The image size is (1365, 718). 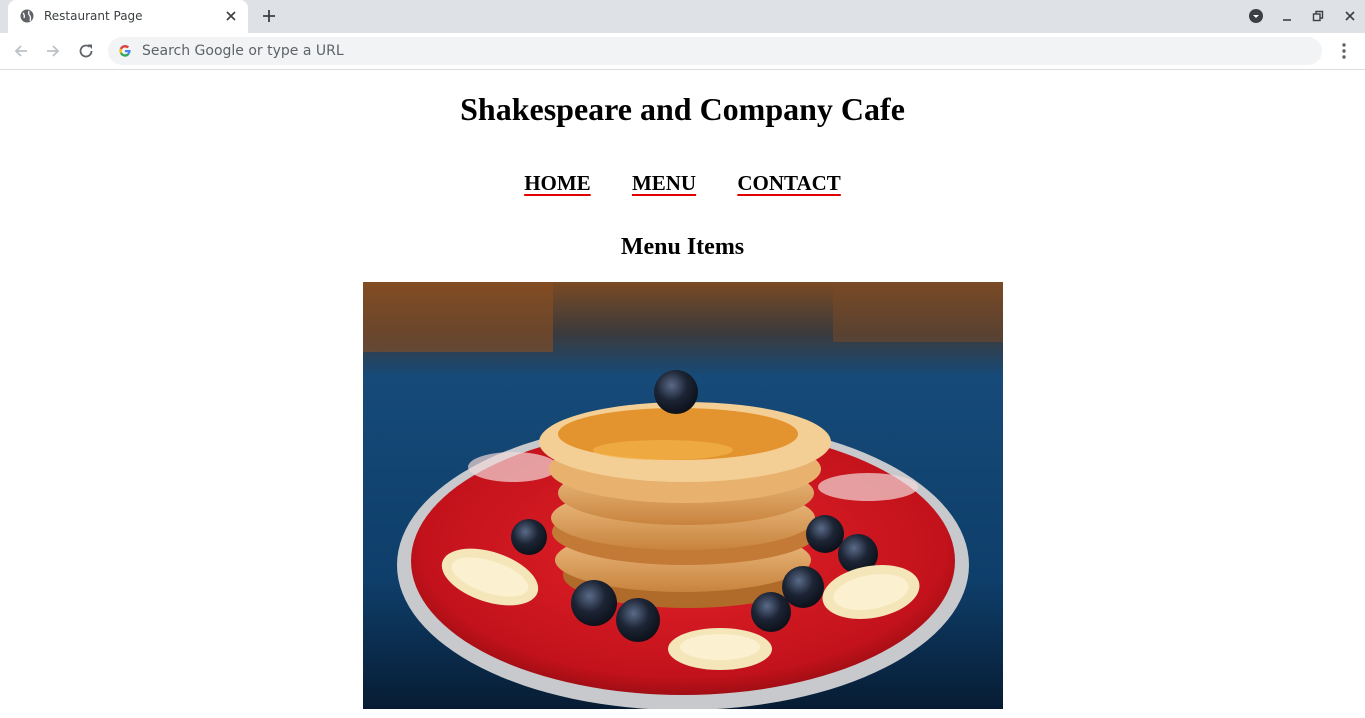 I want to click on new-tab-icon, so click(x=269, y=16).